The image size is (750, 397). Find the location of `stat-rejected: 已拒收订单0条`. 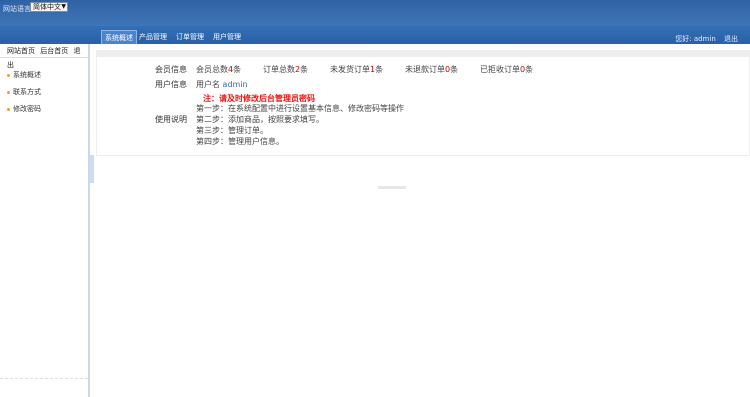

stat-rejected: 已拒收订单0条 is located at coordinates (507, 69).